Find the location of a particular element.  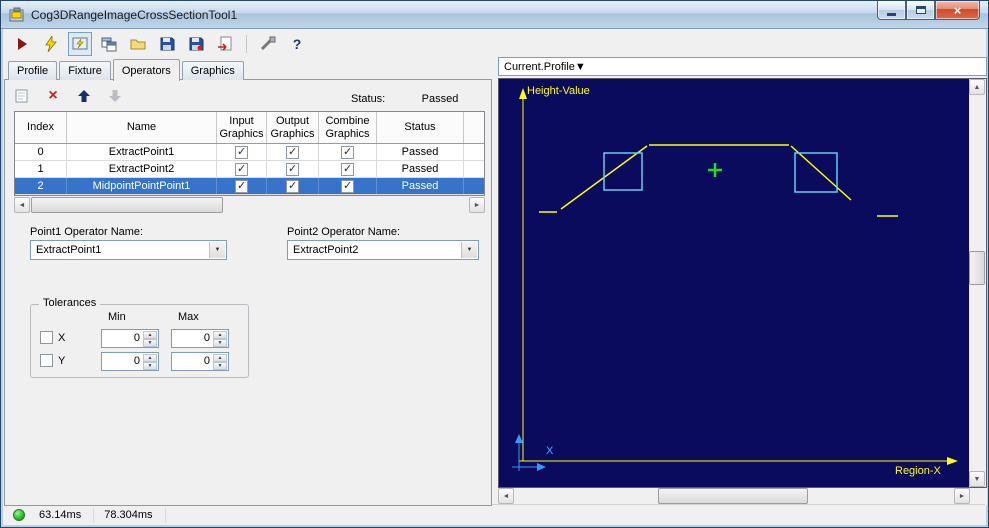

column-header-output-graphics: Output Graphics is located at coordinates (293, 127).